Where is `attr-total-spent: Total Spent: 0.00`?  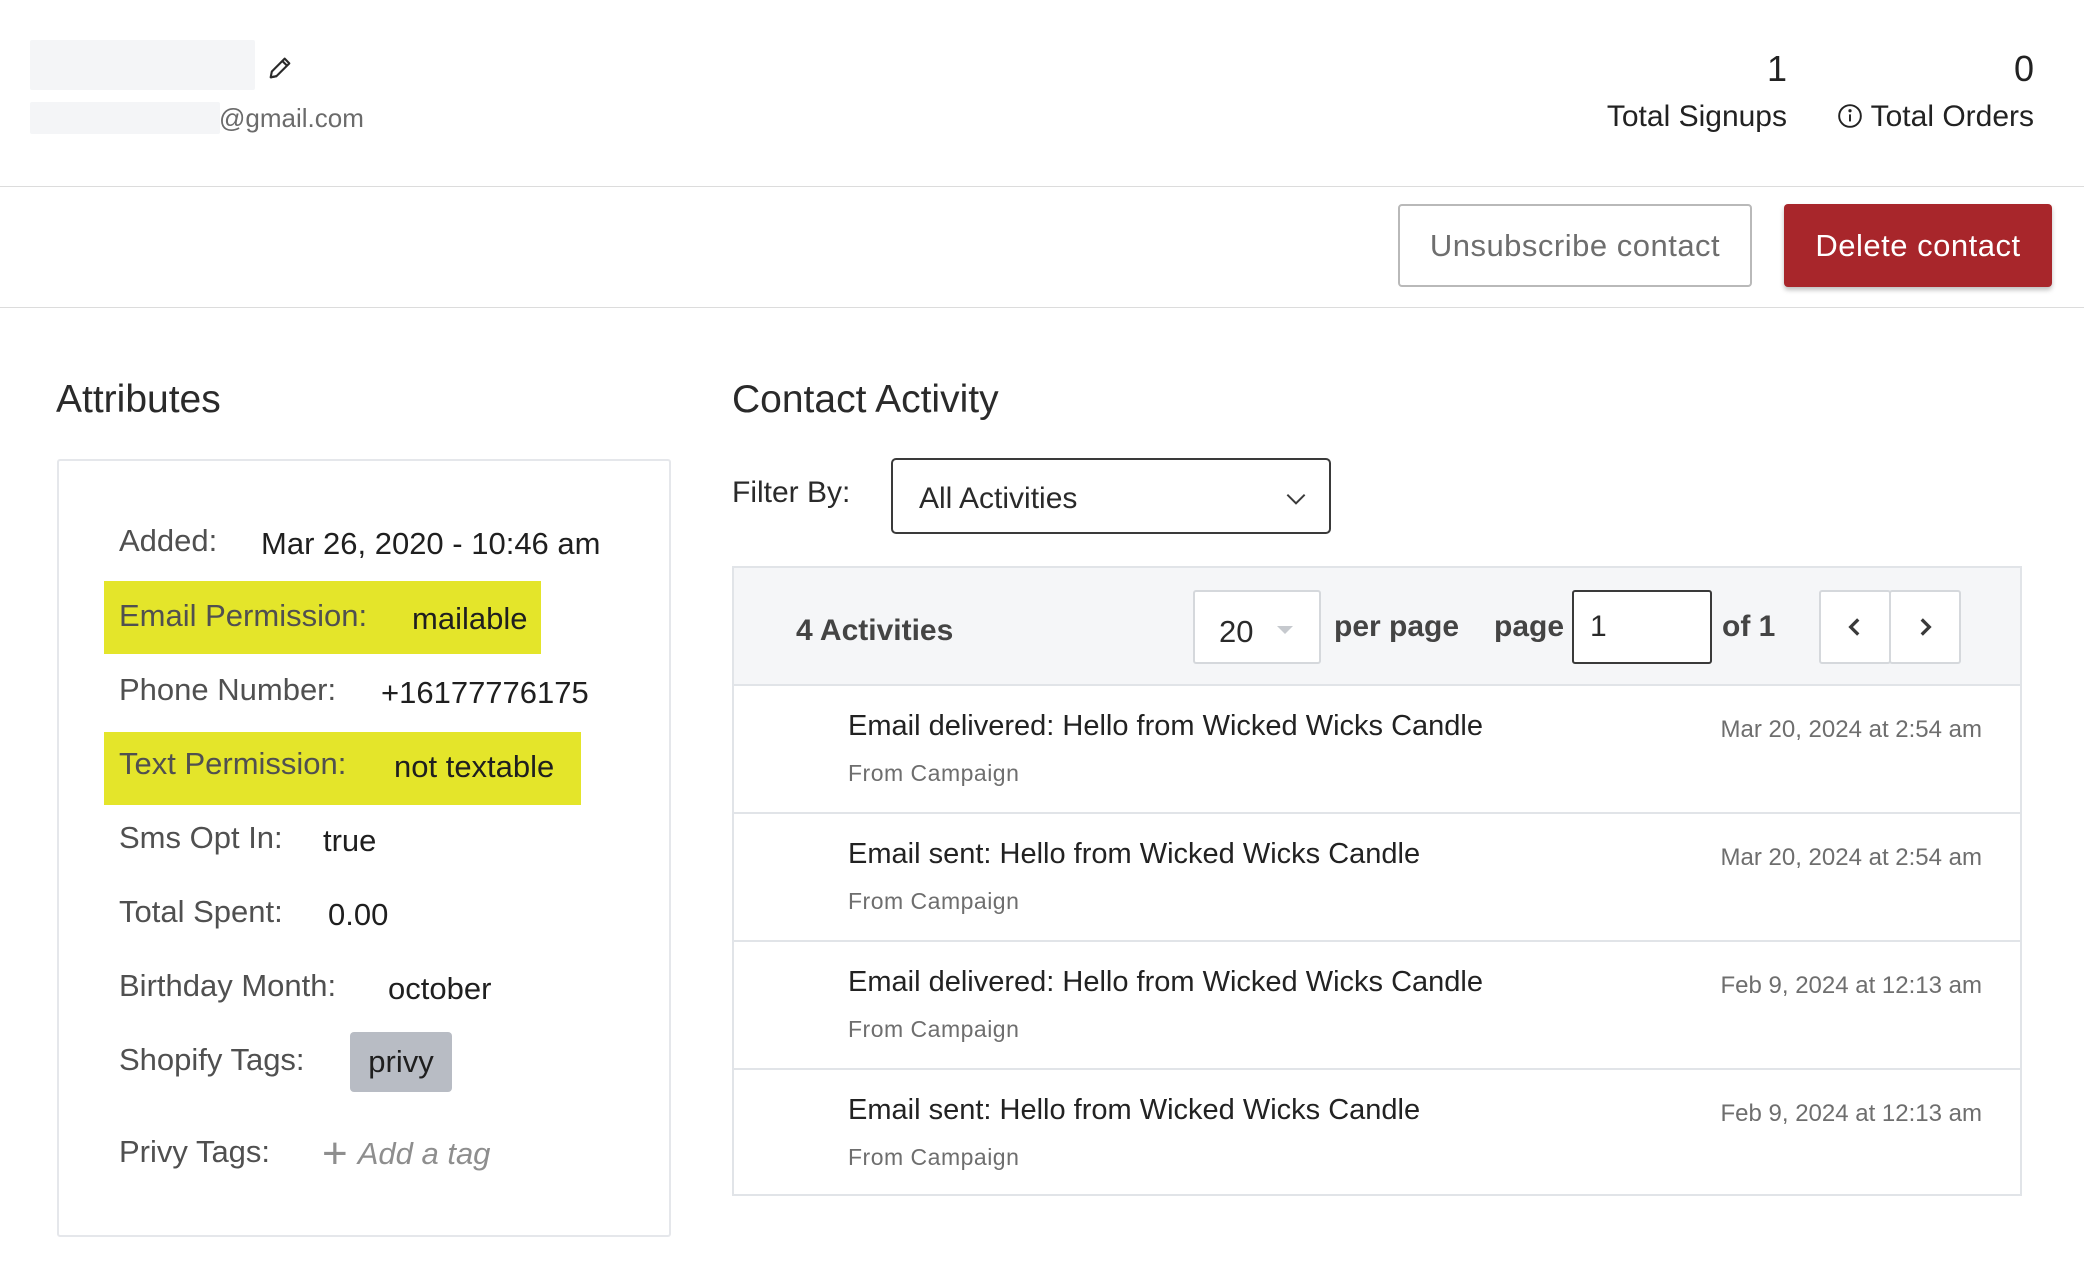
attr-total-spent: Total Spent: 0.00 is located at coordinates (253, 913).